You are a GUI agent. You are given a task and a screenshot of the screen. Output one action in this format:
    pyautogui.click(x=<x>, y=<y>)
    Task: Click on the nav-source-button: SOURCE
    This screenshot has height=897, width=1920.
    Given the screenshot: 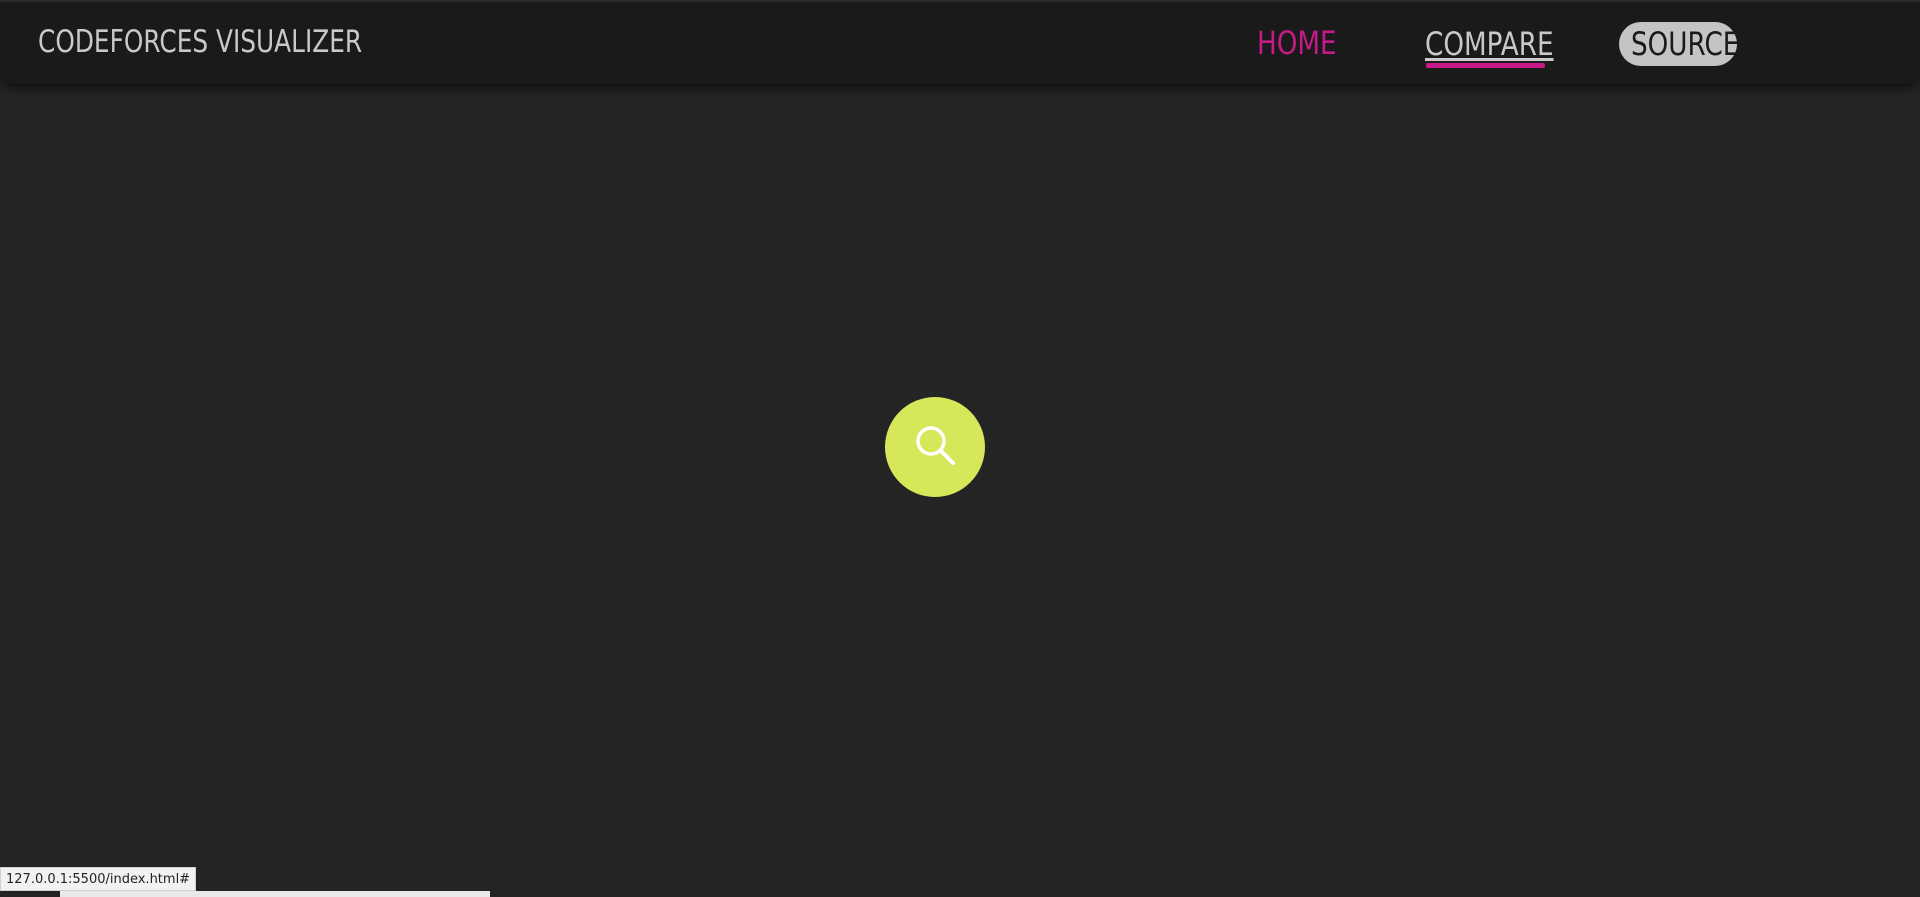 What is the action you would take?
    pyautogui.click(x=1679, y=44)
    